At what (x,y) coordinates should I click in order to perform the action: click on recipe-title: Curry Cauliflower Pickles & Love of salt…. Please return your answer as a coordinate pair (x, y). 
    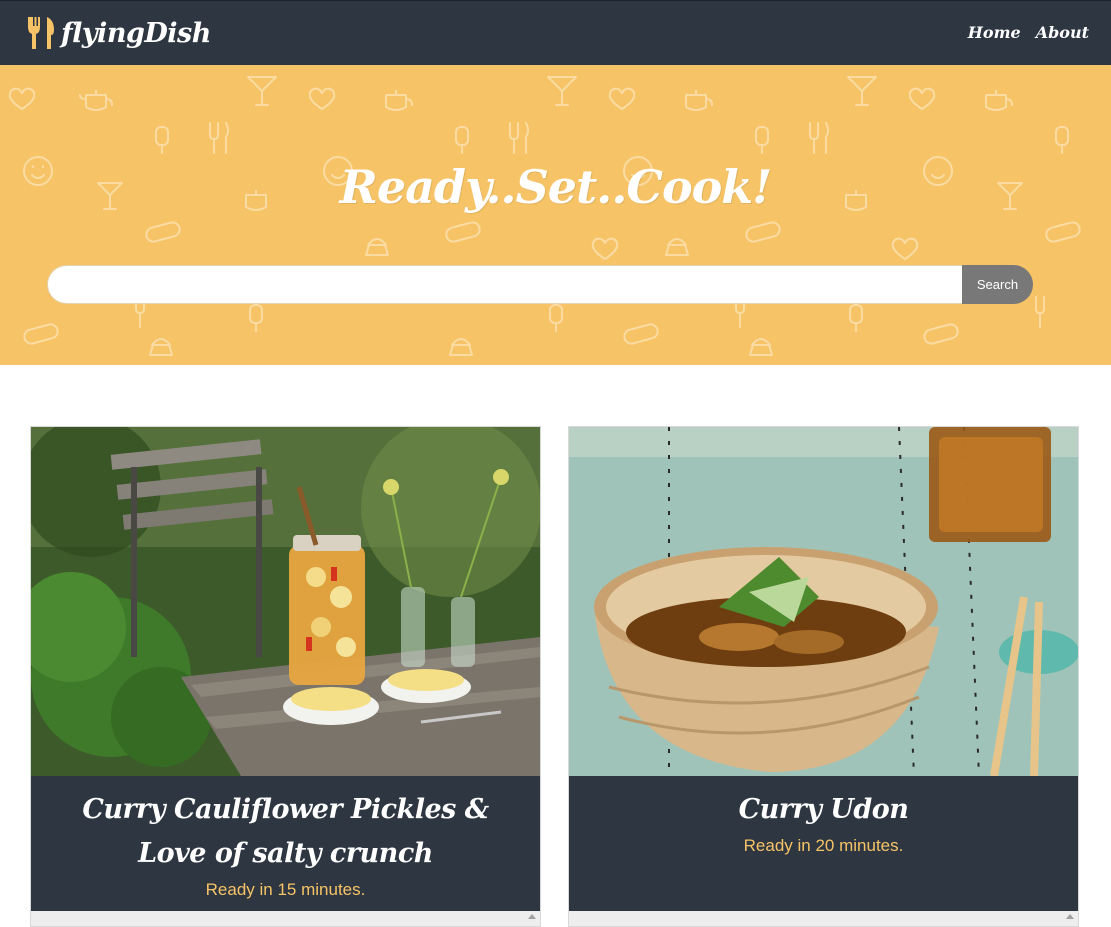
    Looking at the image, I should click on (285, 832).